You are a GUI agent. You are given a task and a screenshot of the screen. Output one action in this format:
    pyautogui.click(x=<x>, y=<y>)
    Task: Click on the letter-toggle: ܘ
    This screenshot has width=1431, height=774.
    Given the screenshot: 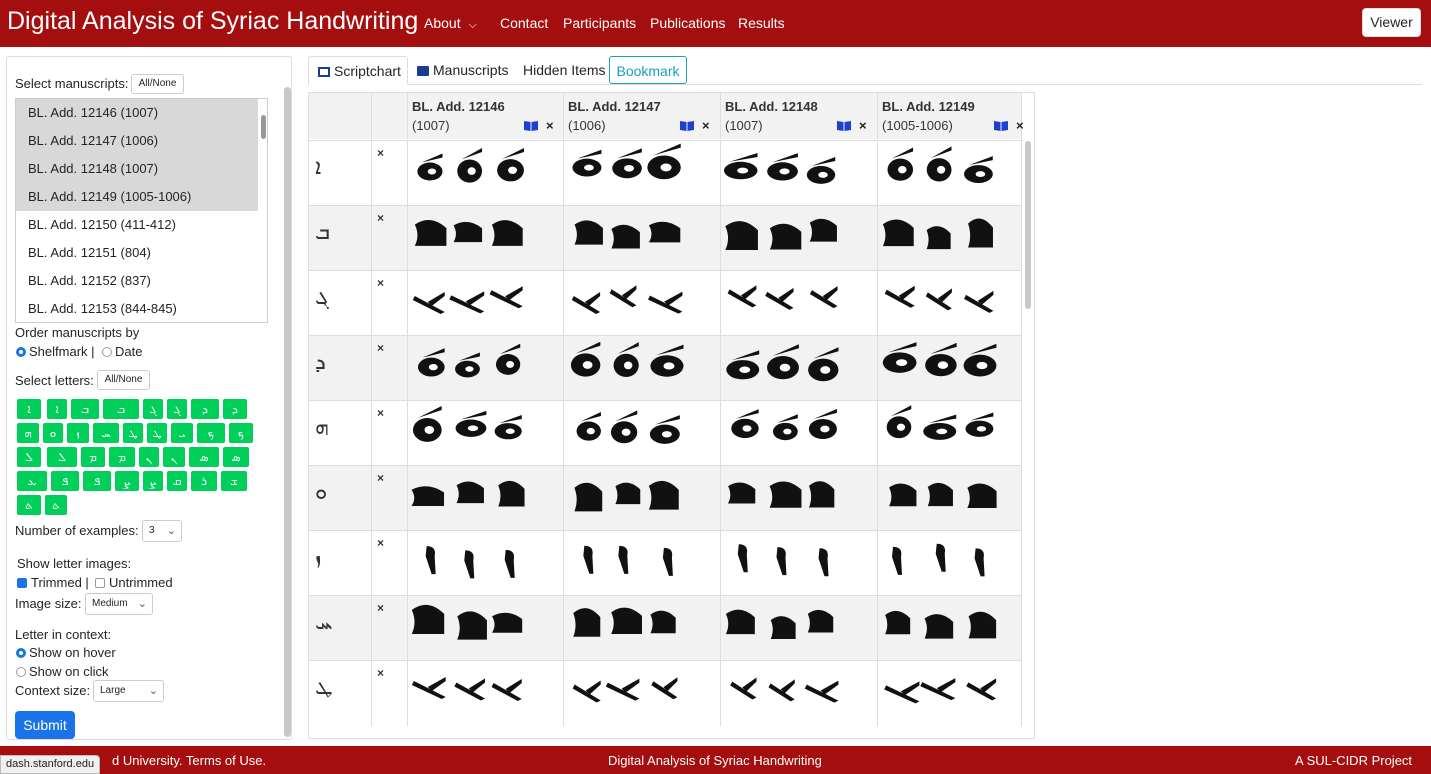 What is the action you would take?
    pyautogui.click(x=53, y=433)
    